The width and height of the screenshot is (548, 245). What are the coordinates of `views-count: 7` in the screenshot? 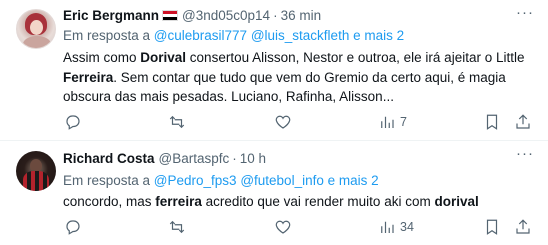 It's located at (403, 122).